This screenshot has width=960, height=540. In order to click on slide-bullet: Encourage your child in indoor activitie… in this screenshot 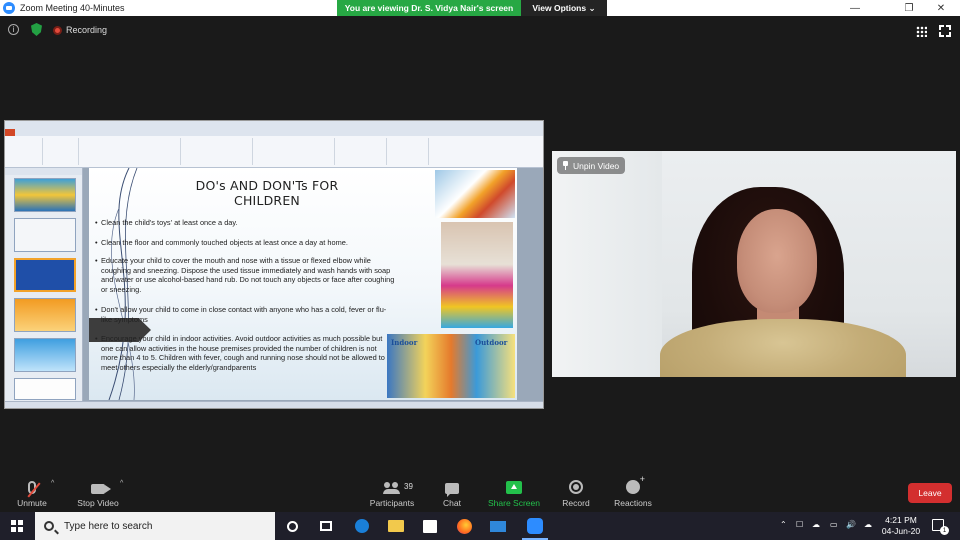, I will do `click(240, 353)`.